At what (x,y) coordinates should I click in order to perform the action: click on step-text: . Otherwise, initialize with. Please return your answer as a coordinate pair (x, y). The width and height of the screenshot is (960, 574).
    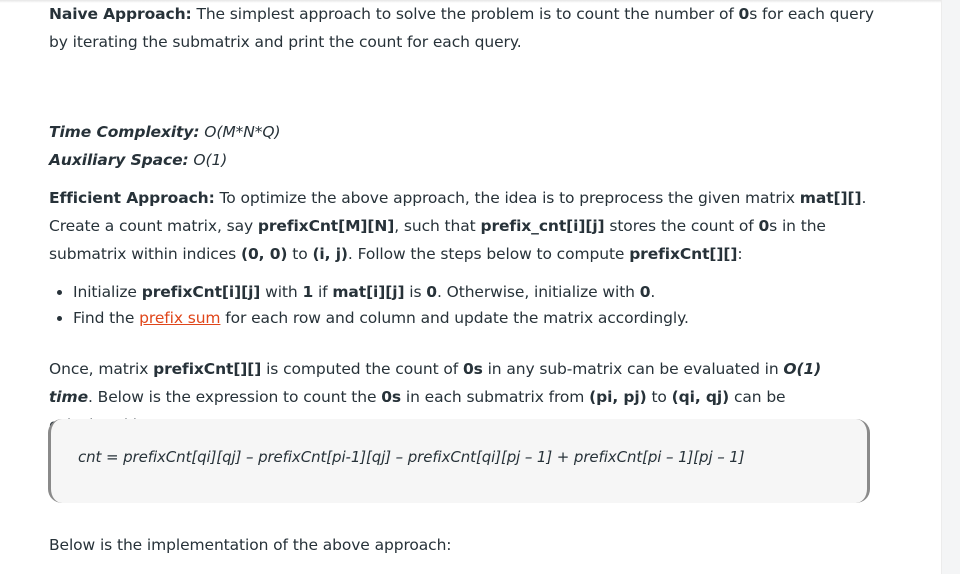
    Looking at the image, I should click on (538, 292).